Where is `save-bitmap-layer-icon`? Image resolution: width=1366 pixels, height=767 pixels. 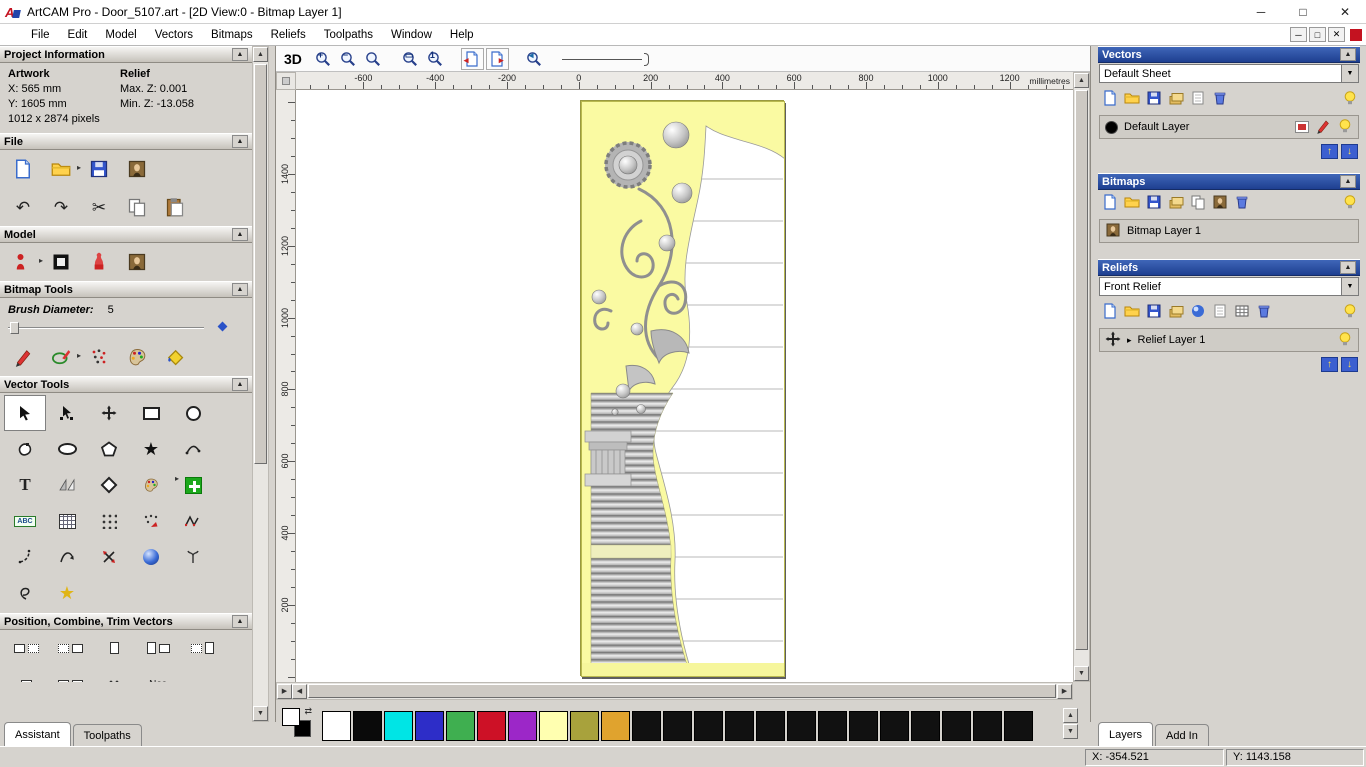
save-bitmap-layer-icon is located at coordinates (1154, 203).